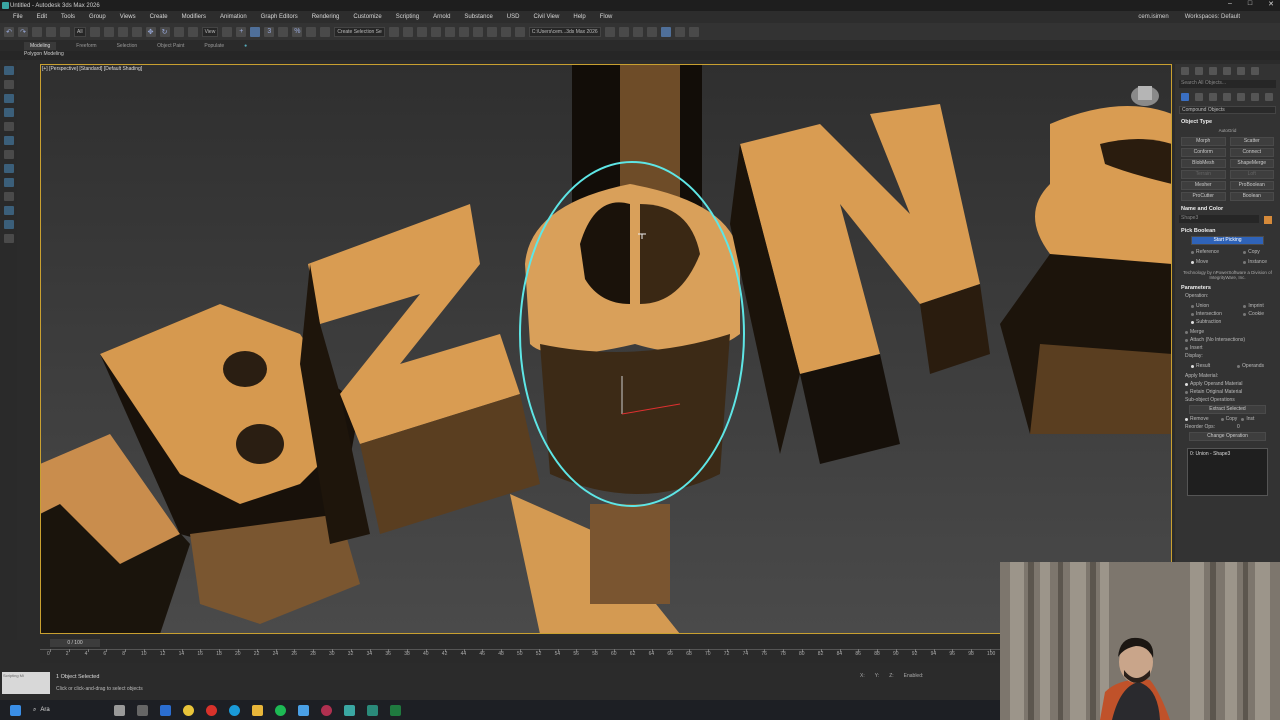 The width and height of the screenshot is (1280, 720). What do you see at coordinates (564, 31) in the screenshot?
I see `project-path-dropdown: C:\Users\cem...3ds Max 2026` at bounding box center [564, 31].